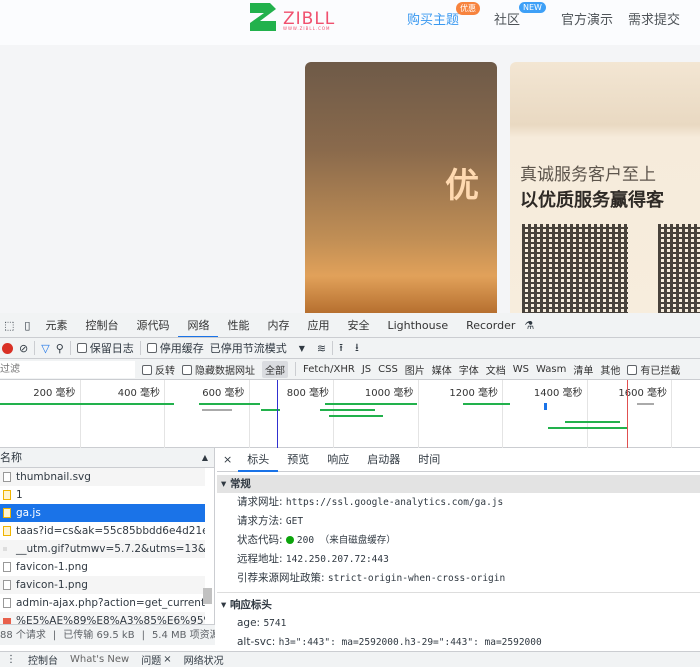 This screenshot has height=667, width=700. Describe the element at coordinates (429, 460) in the screenshot. I see `tab-timing: 时间` at that location.